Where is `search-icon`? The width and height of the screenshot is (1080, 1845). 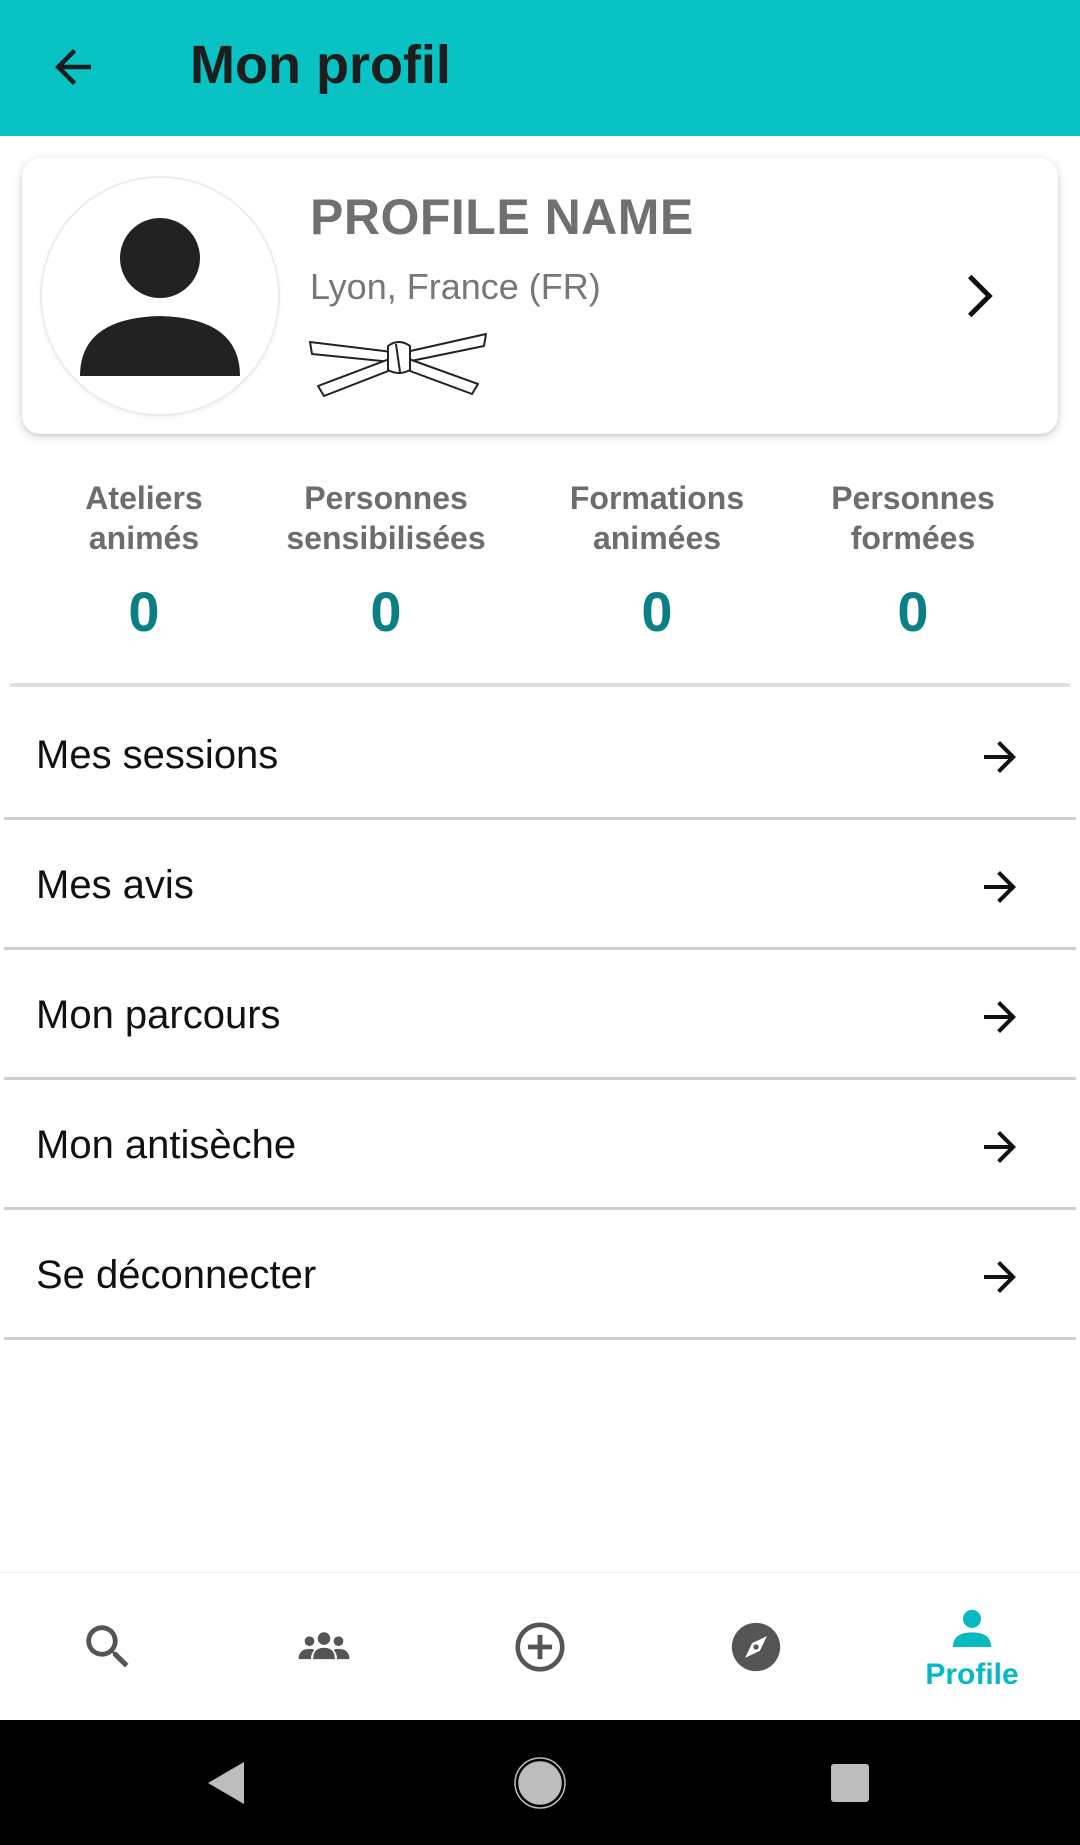
search-icon is located at coordinates (107, 1646).